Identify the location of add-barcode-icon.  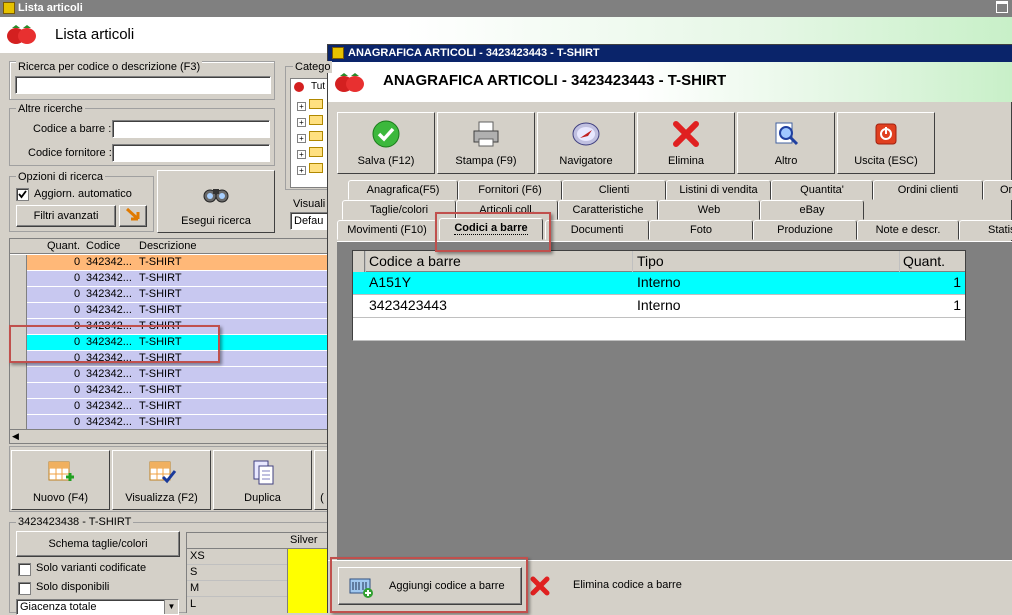
(361, 588).